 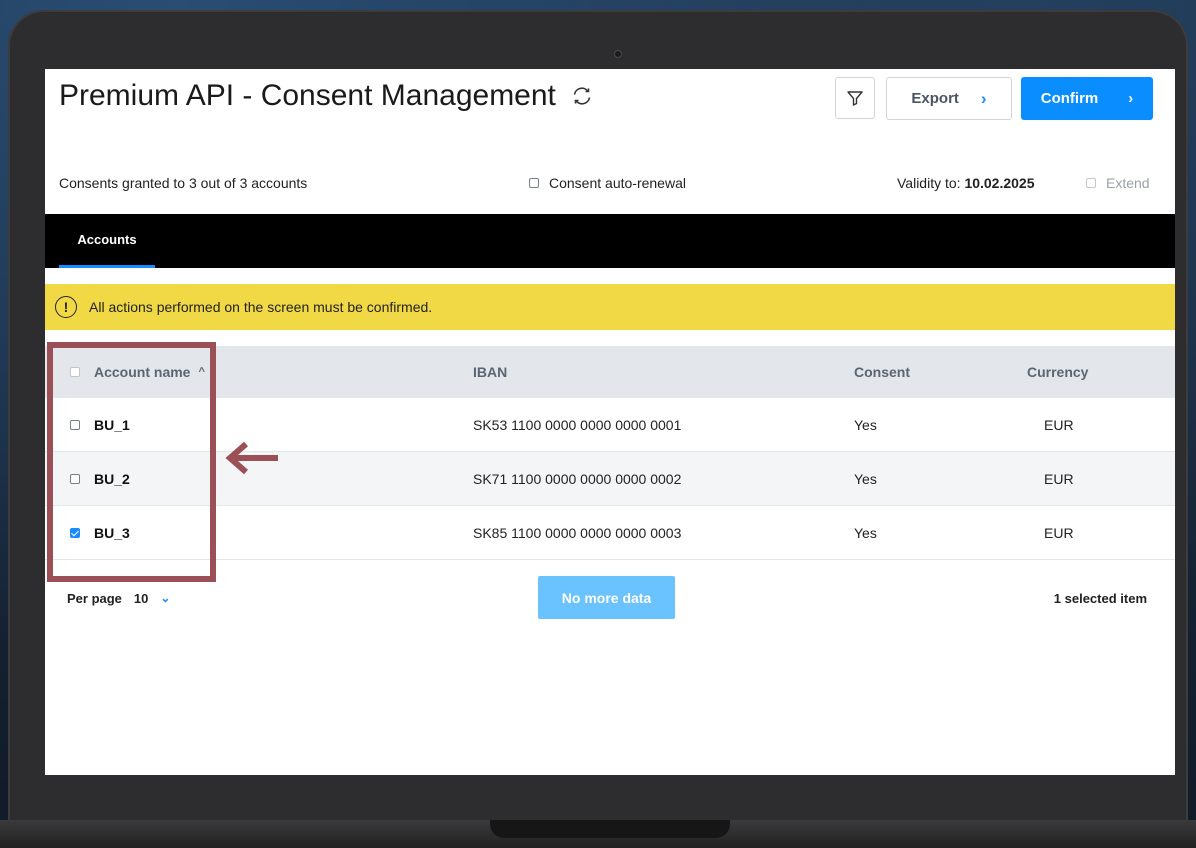 What do you see at coordinates (66, 307) in the screenshot?
I see `warning-icon: !` at bounding box center [66, 307].